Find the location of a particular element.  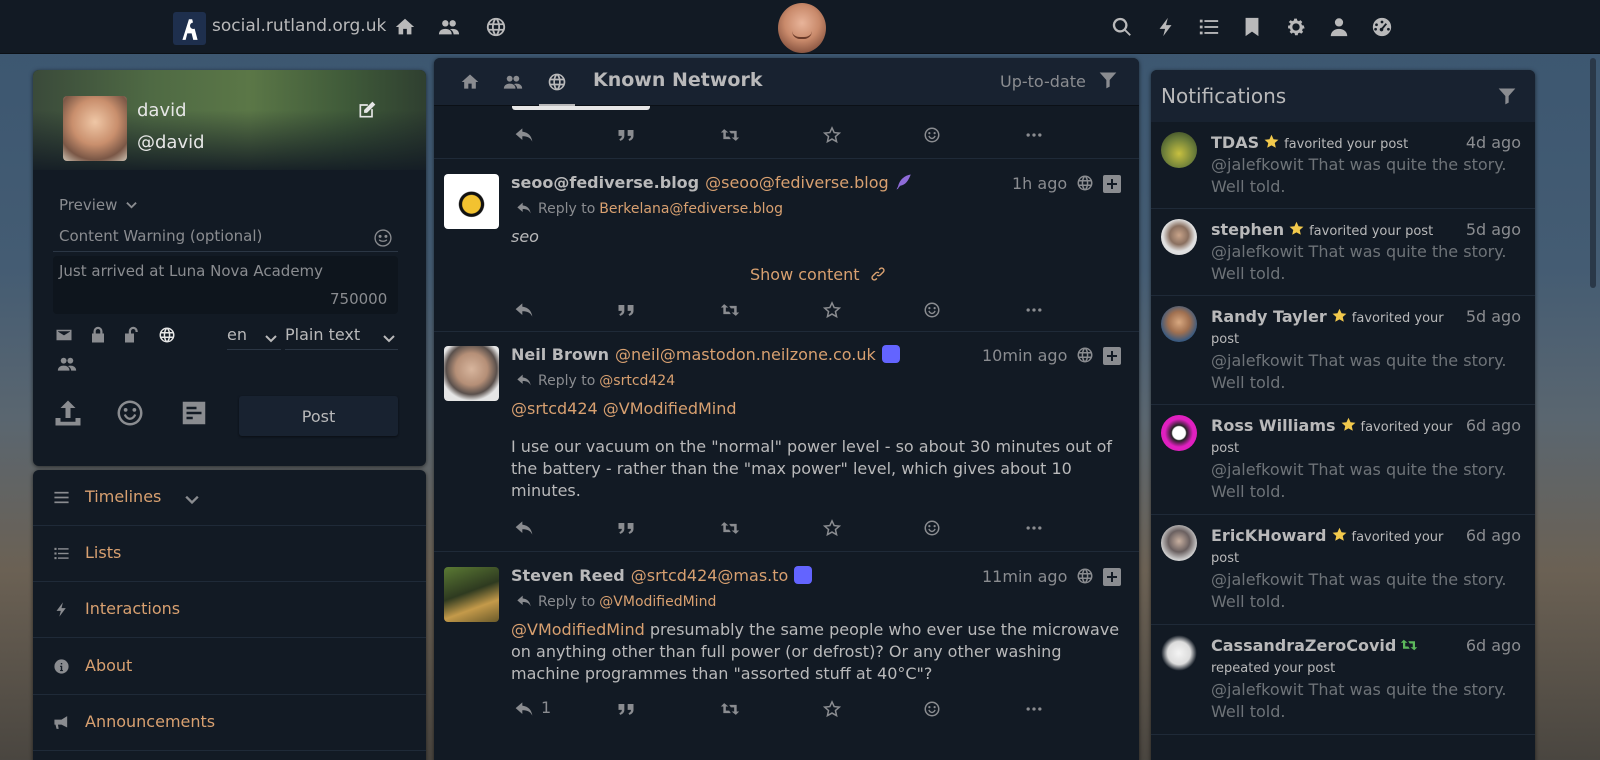

group-scope-icon is located at coordinates (68, 365).